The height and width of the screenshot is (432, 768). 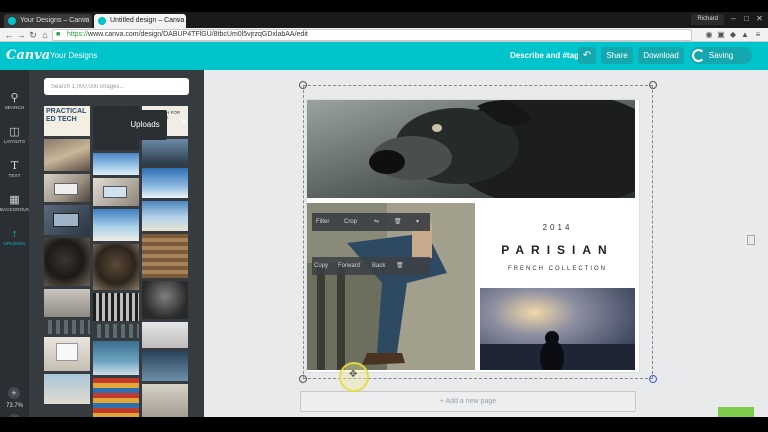 I want to click on layouts-icon: ◫, so click(x=14, y=132).